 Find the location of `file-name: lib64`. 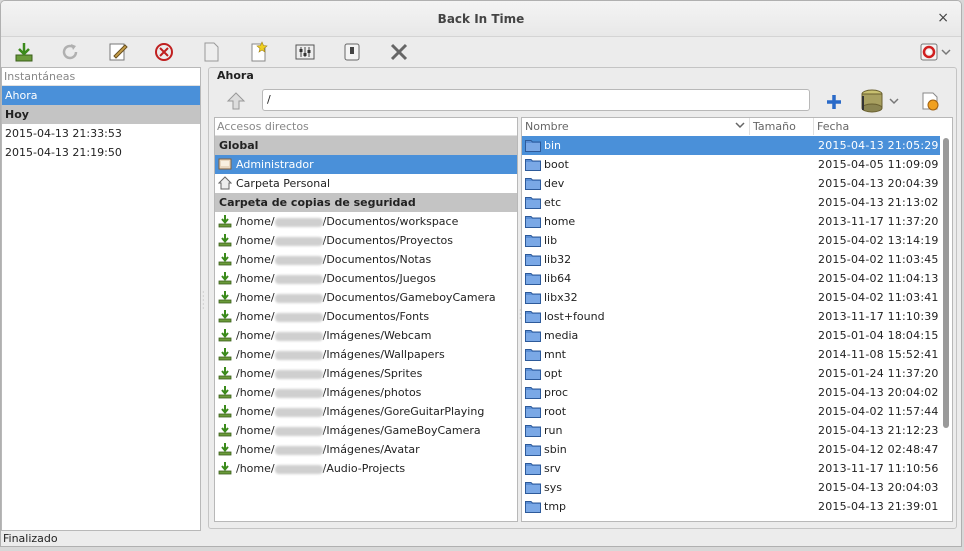

file-name: lib64 is located at coordinates (558, 278).